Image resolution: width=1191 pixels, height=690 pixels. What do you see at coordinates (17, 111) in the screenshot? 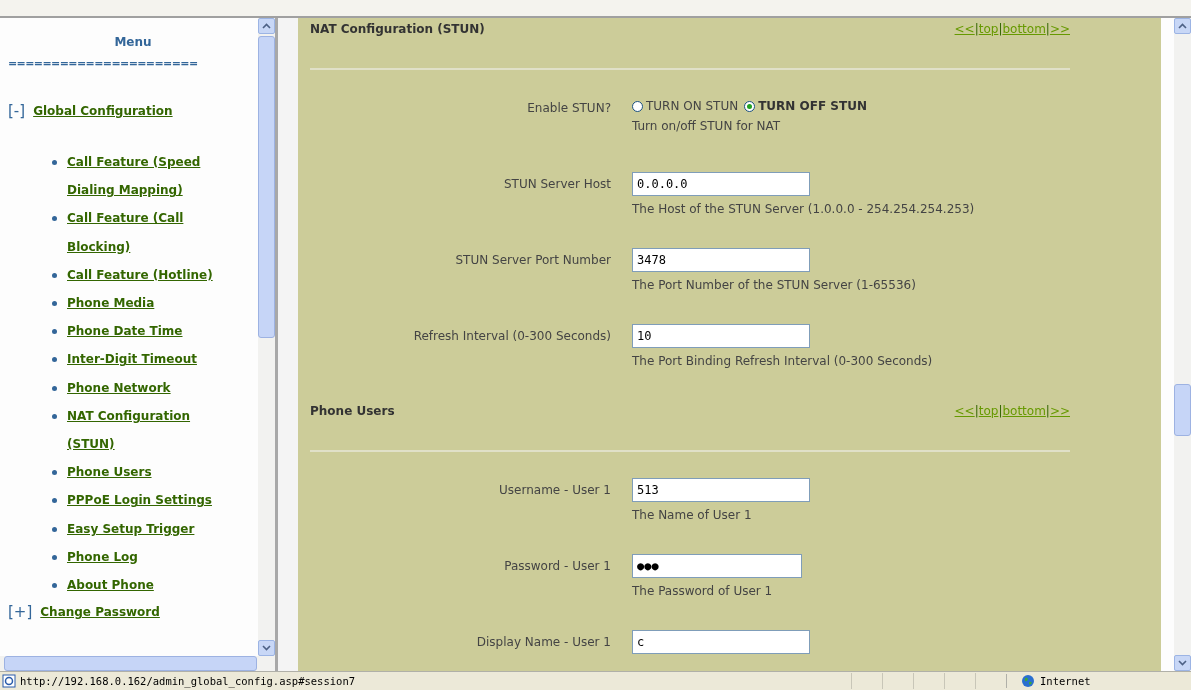
I see `toggle-bracket: [-]` at bounding box center [17, 111].